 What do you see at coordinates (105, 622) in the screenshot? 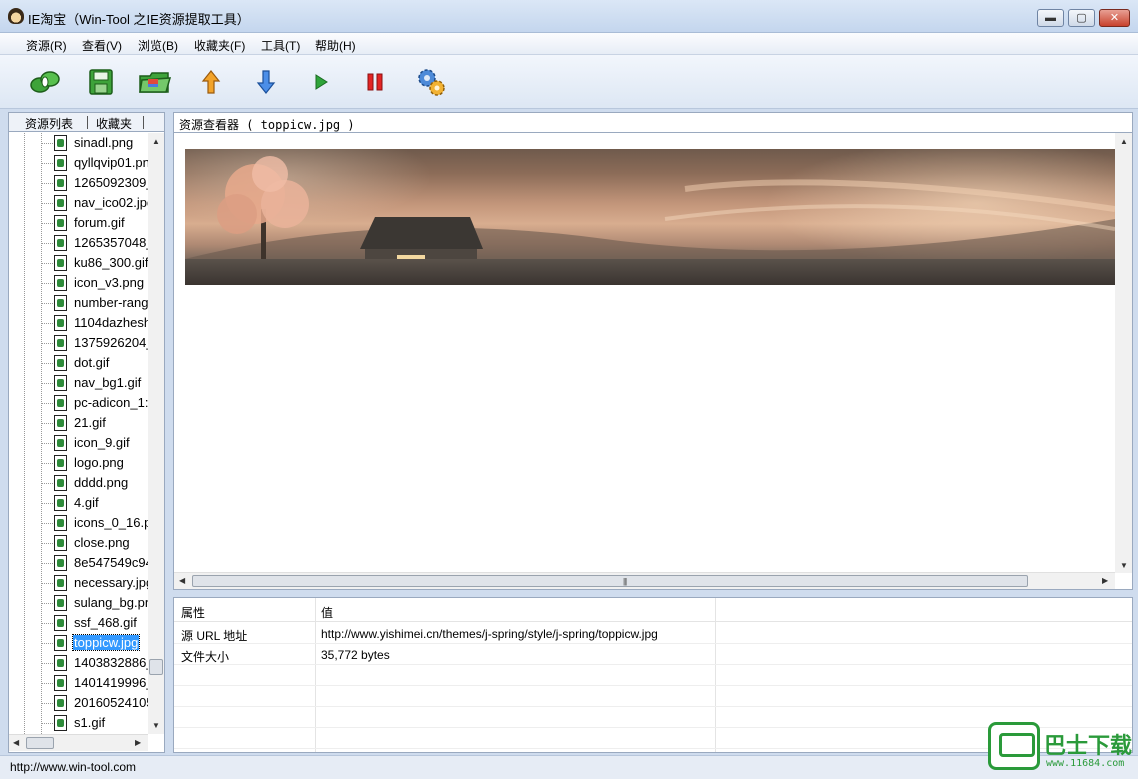
I see `file-name: ssf_468.gif` at bounding box center [105, 622].